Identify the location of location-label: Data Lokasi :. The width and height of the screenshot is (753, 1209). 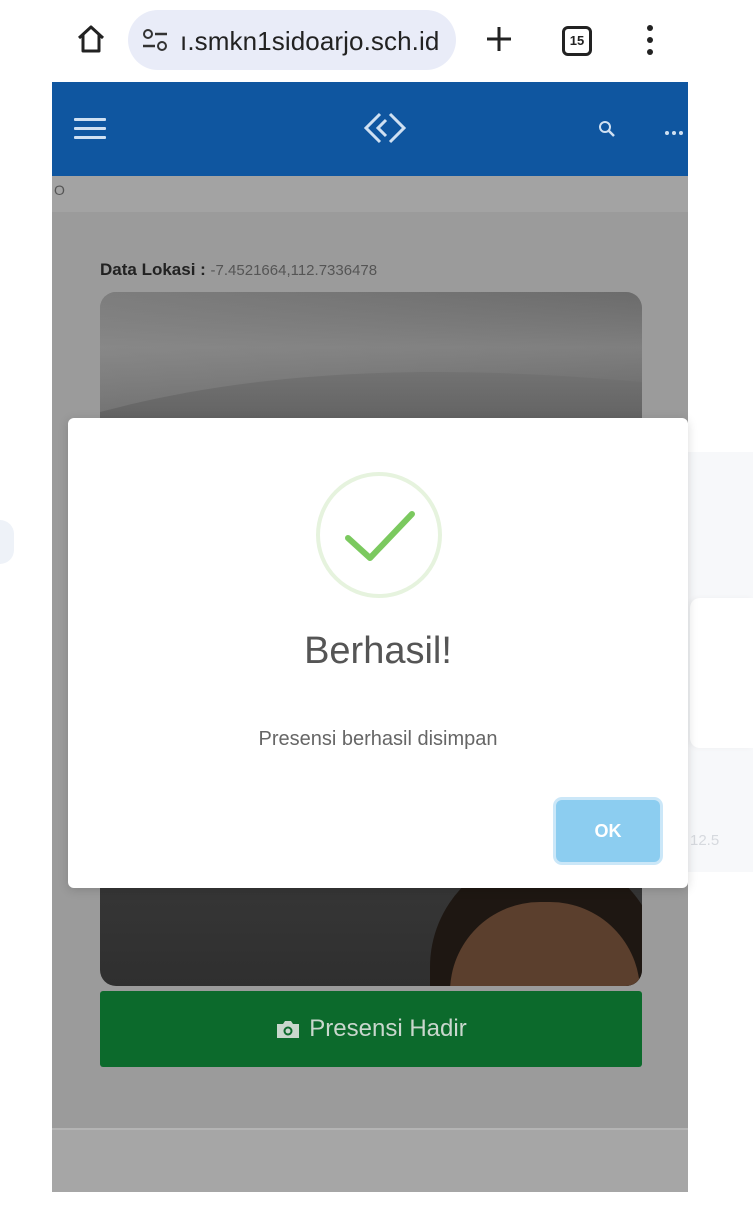
(153, 269).